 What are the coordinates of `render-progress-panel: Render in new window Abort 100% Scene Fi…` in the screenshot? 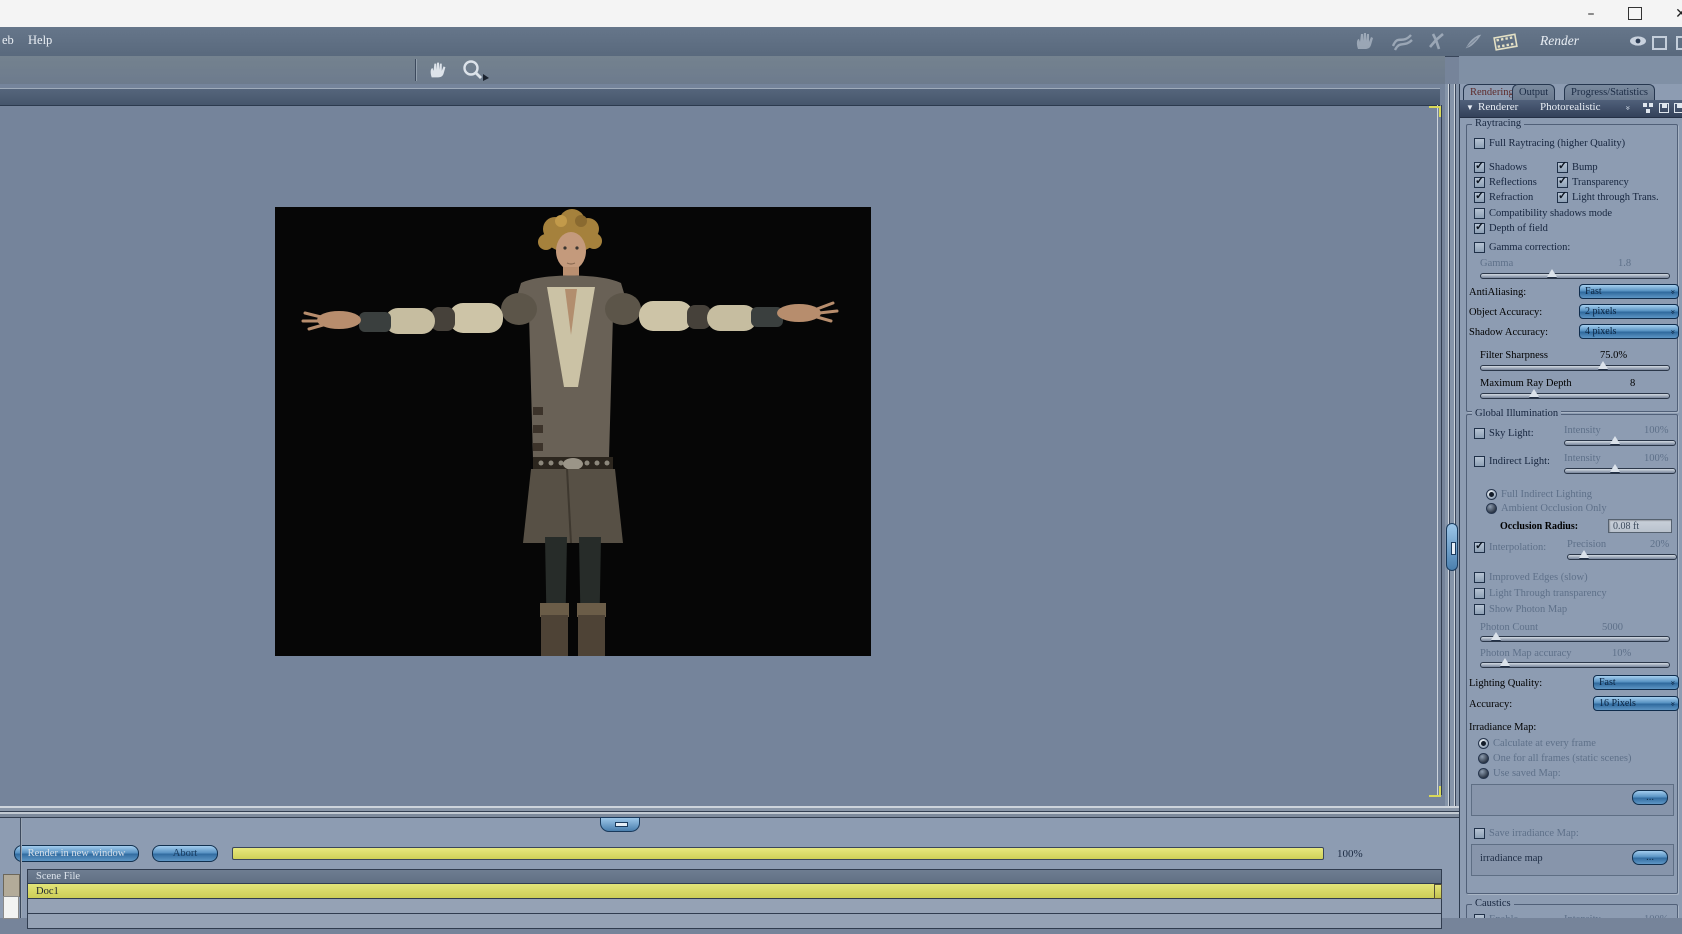 It's located at (729, 873).